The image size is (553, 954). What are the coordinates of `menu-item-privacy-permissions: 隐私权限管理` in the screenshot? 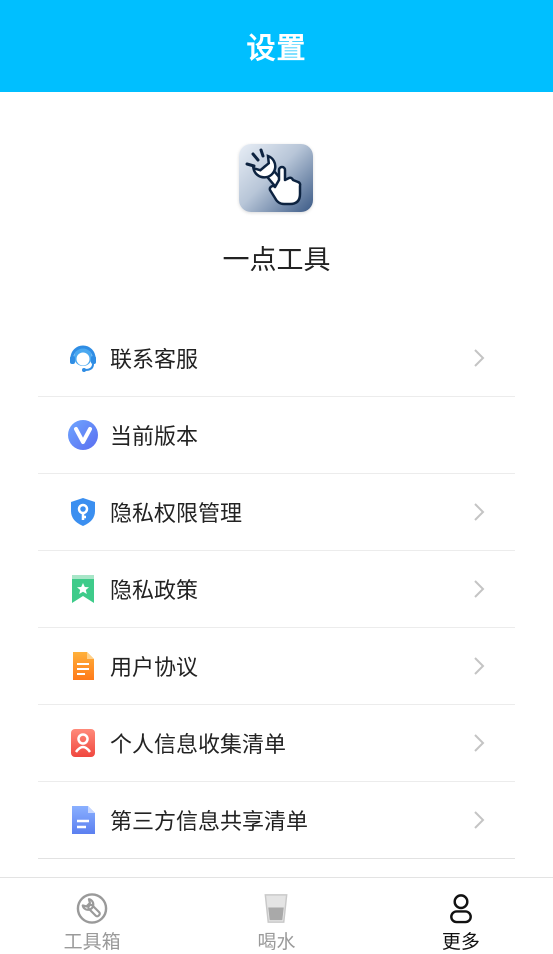 It's located at (276, 512).